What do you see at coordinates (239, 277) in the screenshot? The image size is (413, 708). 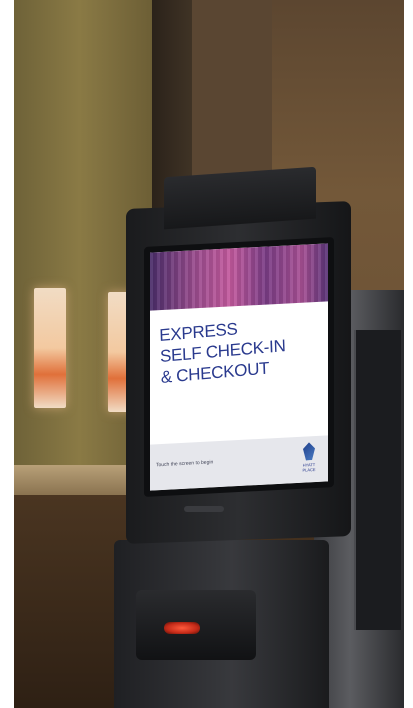 I see `screen-header-banner` at bounding box center [239, 277].